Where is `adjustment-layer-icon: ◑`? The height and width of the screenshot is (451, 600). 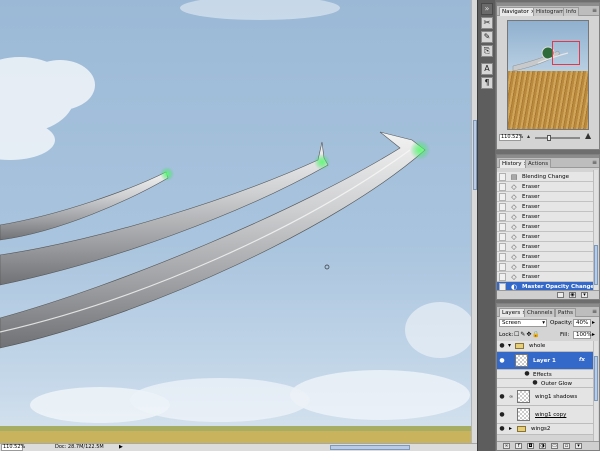
adjustment-layer-icon: ◑ is located at coordinates (542, 446).